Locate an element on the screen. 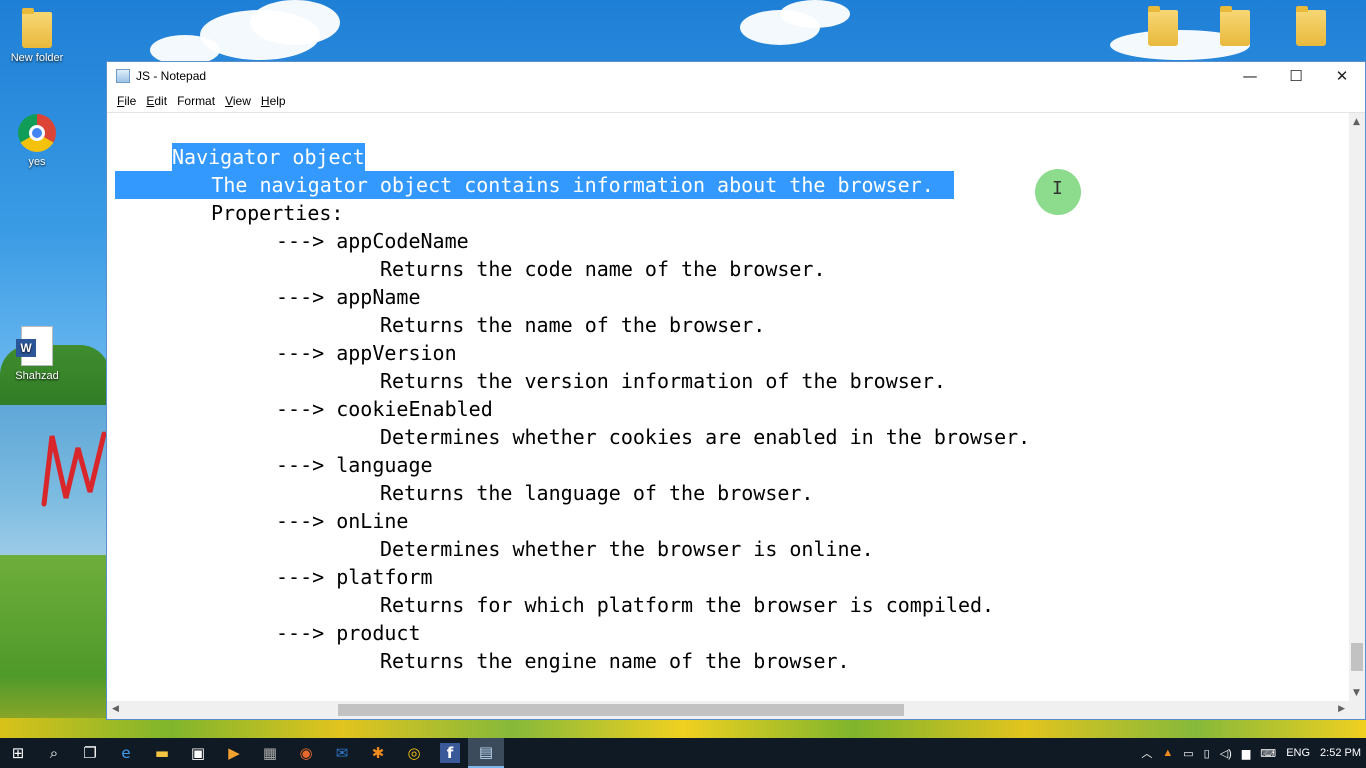 The image size is (1366, 768). menu-bar: File Edit Format View Help is located at coordinates (736, 101).